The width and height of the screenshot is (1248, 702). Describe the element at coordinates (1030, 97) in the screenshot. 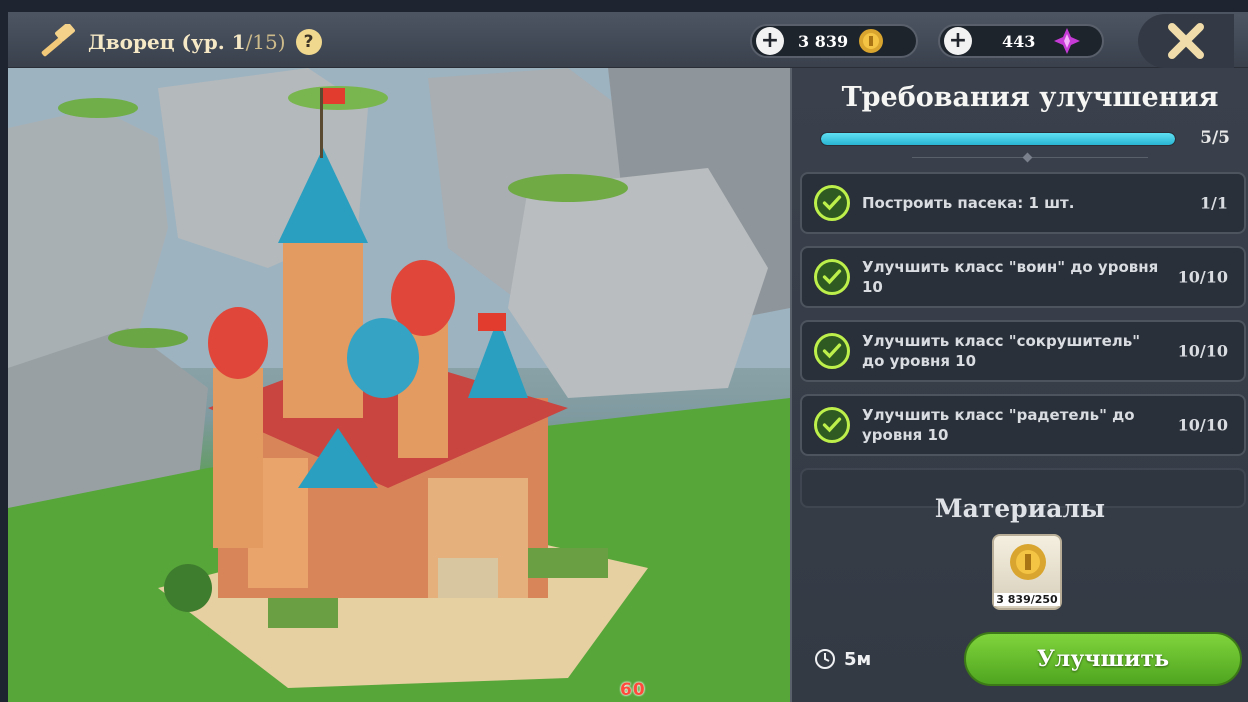

I see `panel-title: Требования улучшения` at that location.